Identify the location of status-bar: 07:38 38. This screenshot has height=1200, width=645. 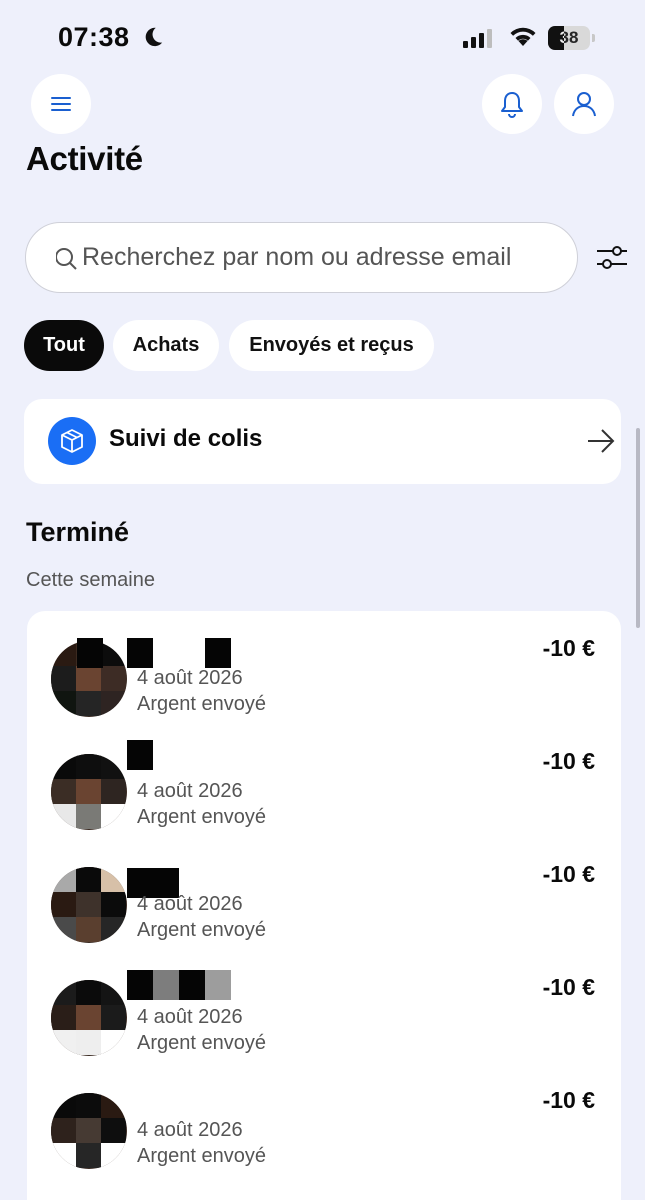
(322, 35).